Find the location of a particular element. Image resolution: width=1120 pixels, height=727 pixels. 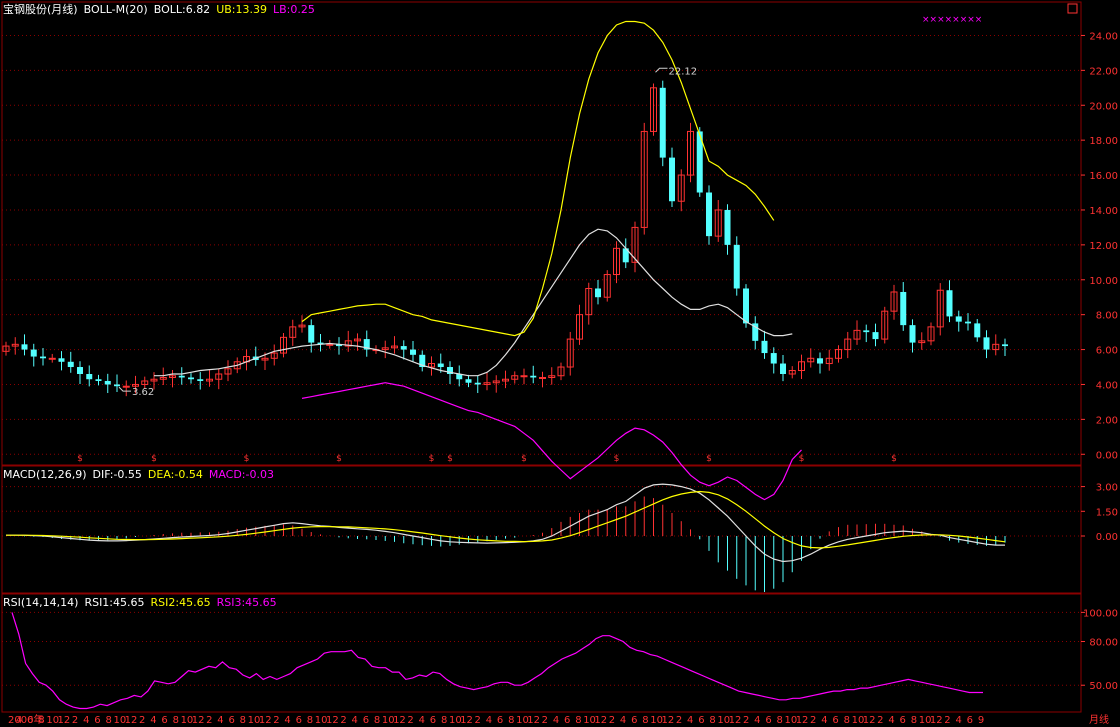

main-y-tick-label: 14.00 is located at coordinates (1103, 211).